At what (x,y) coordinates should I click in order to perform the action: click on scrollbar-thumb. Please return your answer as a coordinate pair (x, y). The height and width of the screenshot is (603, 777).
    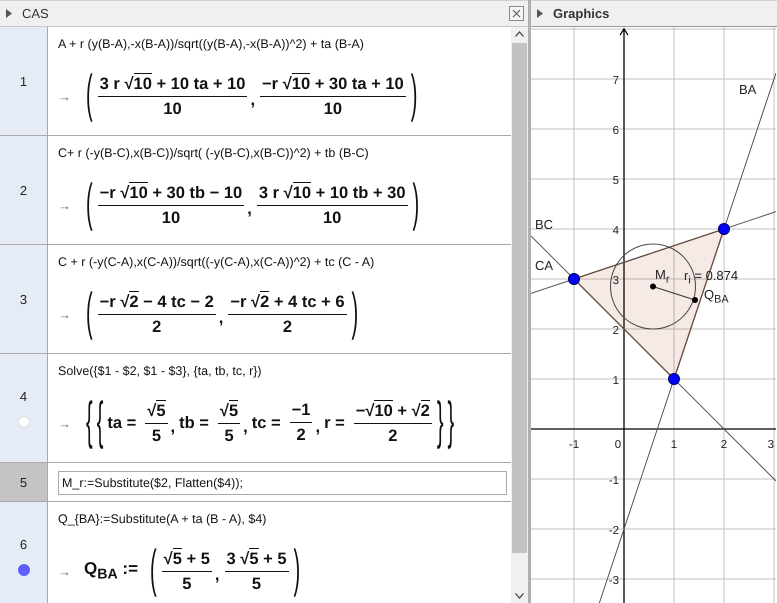
    Looking at the image, I should click on (519, 298).